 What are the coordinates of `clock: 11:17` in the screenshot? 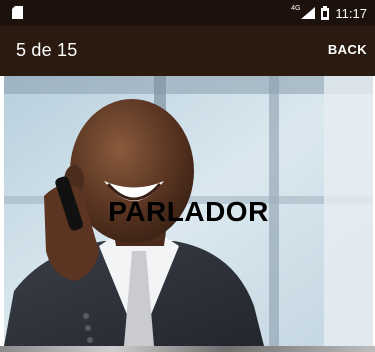 It's located at (351, 13).